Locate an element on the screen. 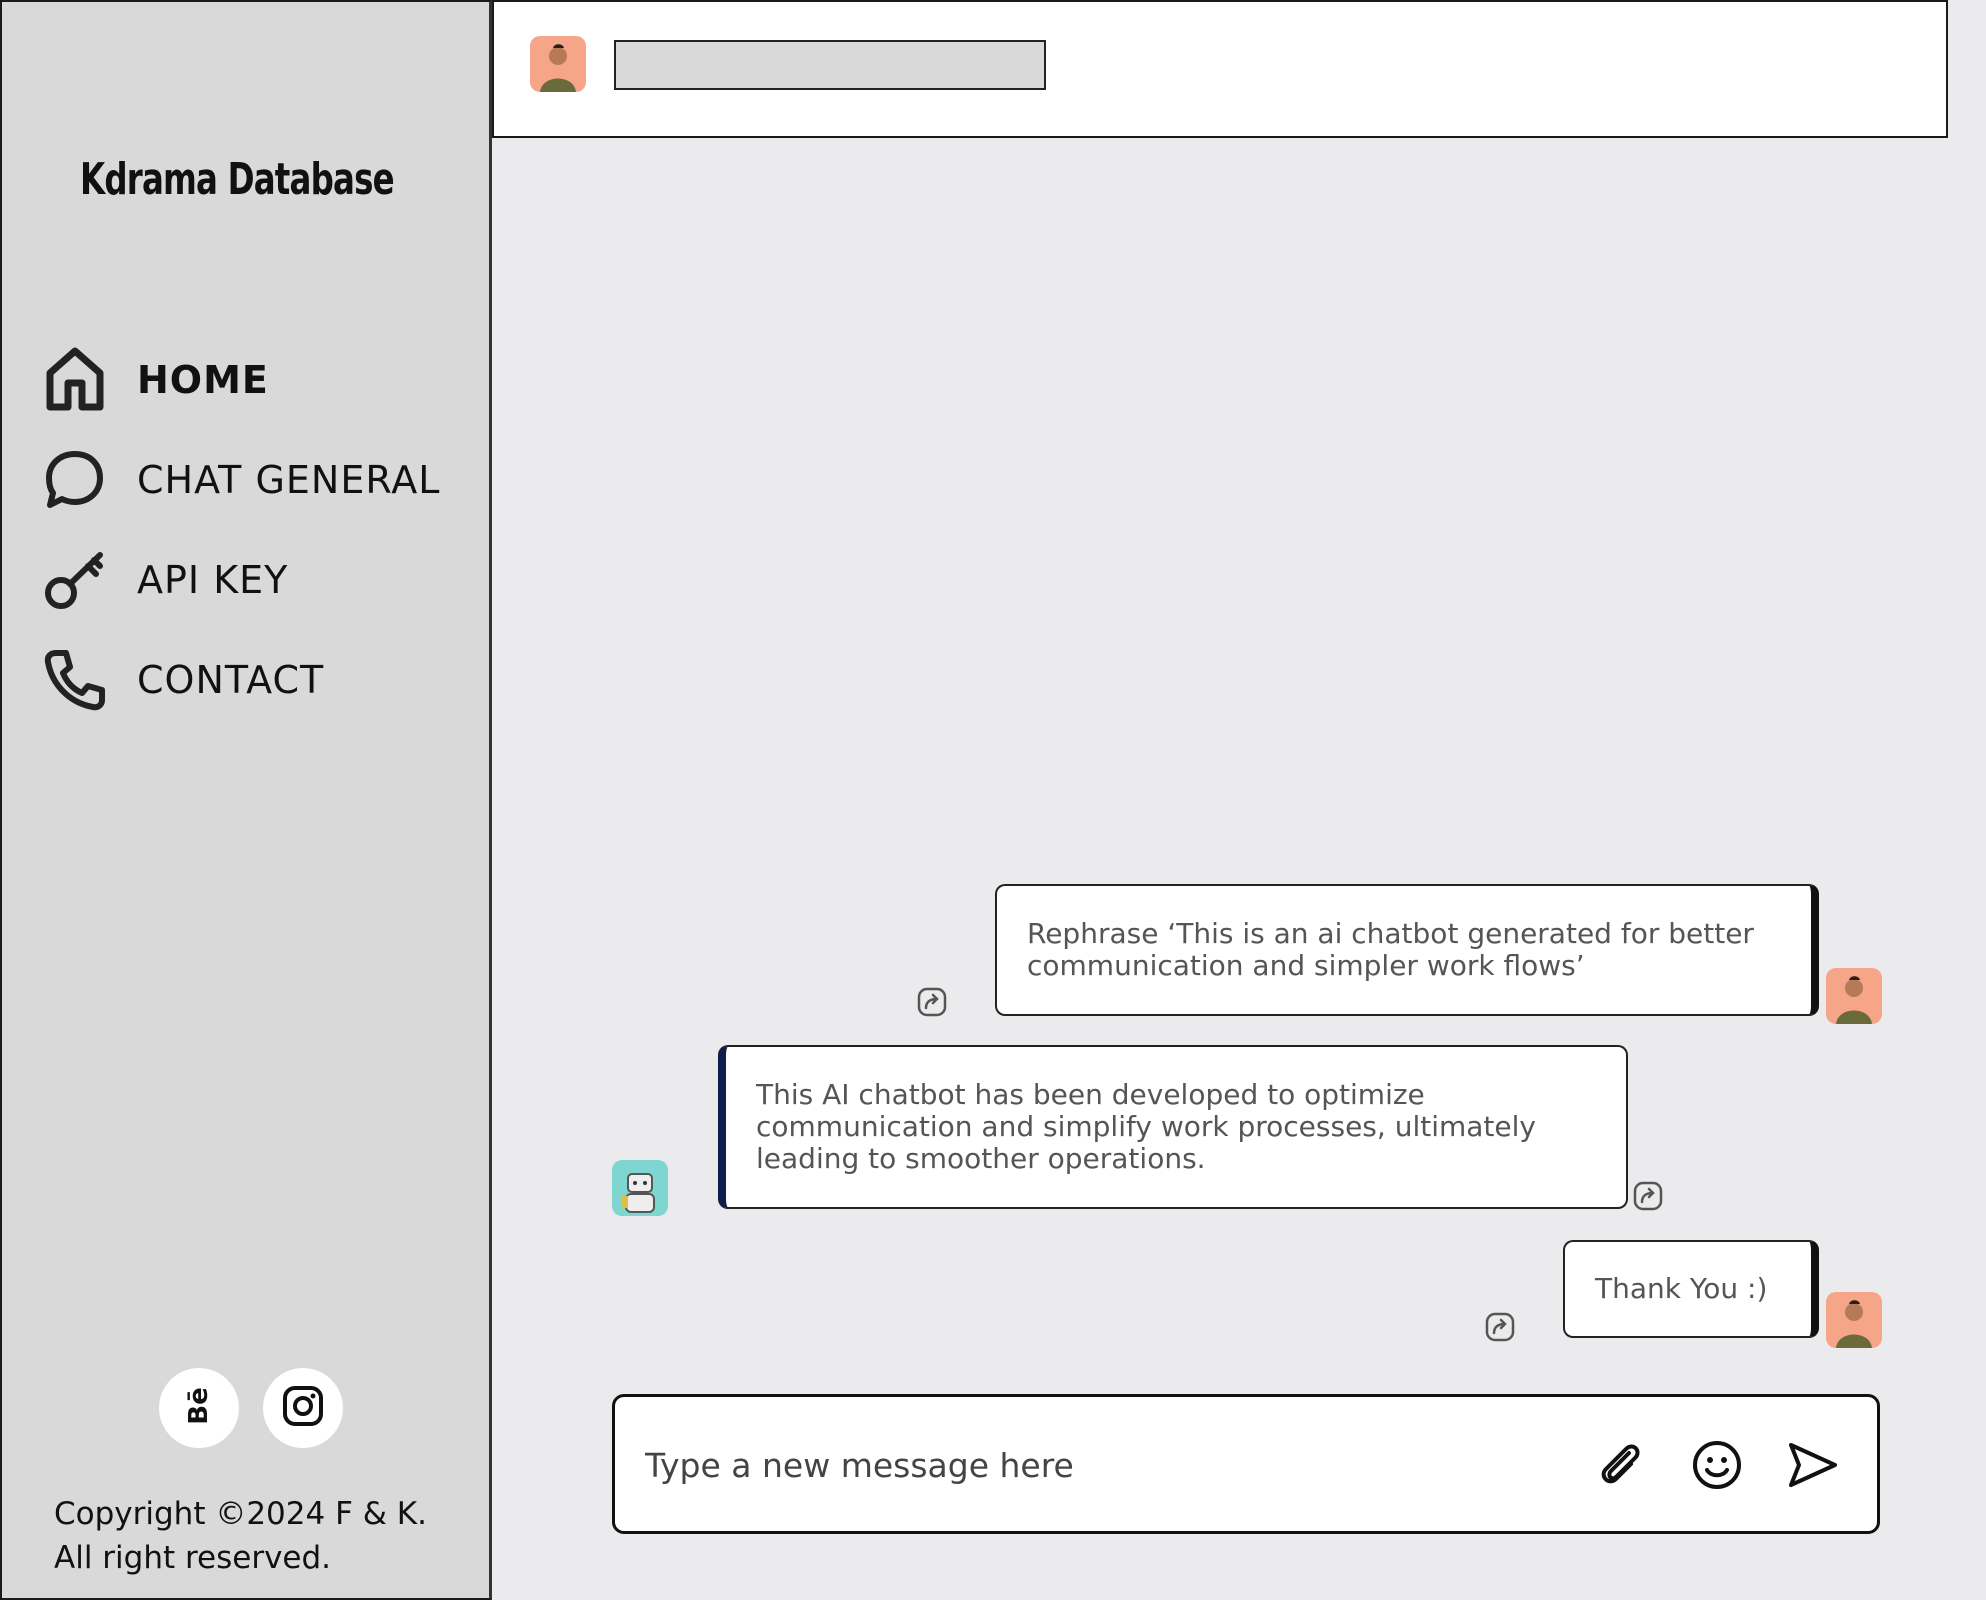 The height and width of the screenshot is (1600, 1986). nav-label-api-key: API KEY is located at coordinates (213, 580).